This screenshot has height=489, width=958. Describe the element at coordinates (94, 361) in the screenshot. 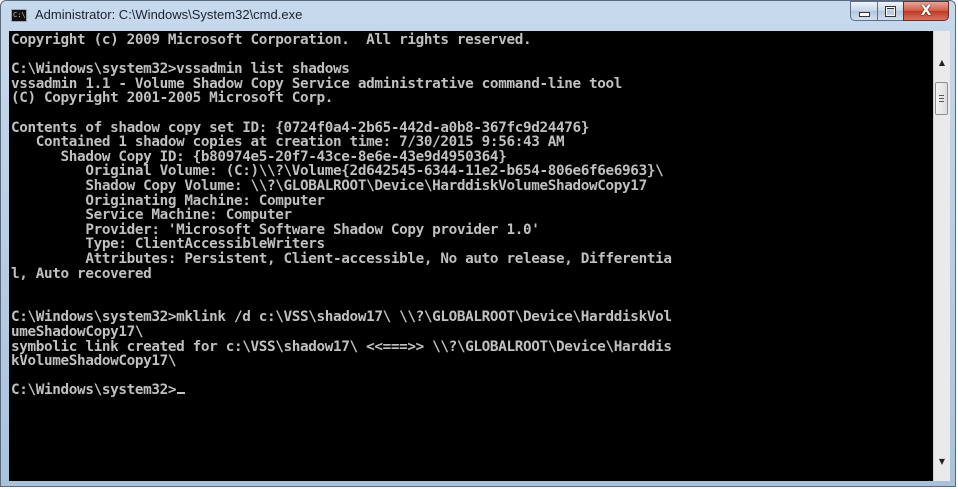

I see `console-line: kVolumeShadowCopy17\` at that location.